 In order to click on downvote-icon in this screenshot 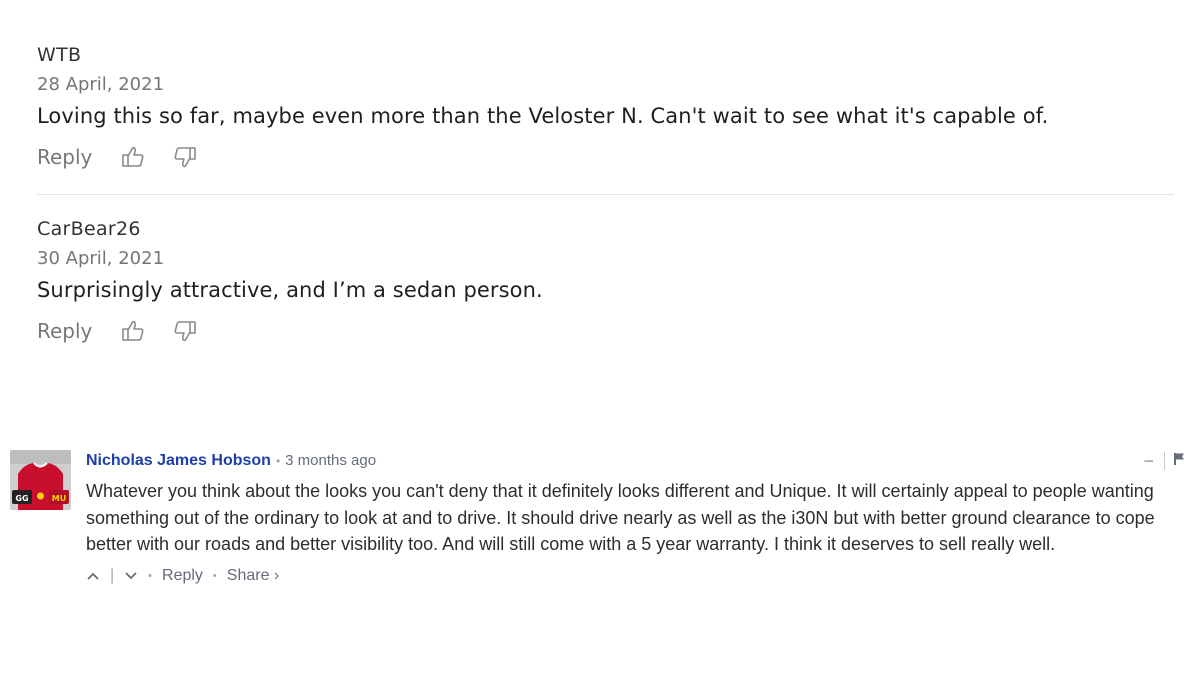, I will do `click(131, 576)`.